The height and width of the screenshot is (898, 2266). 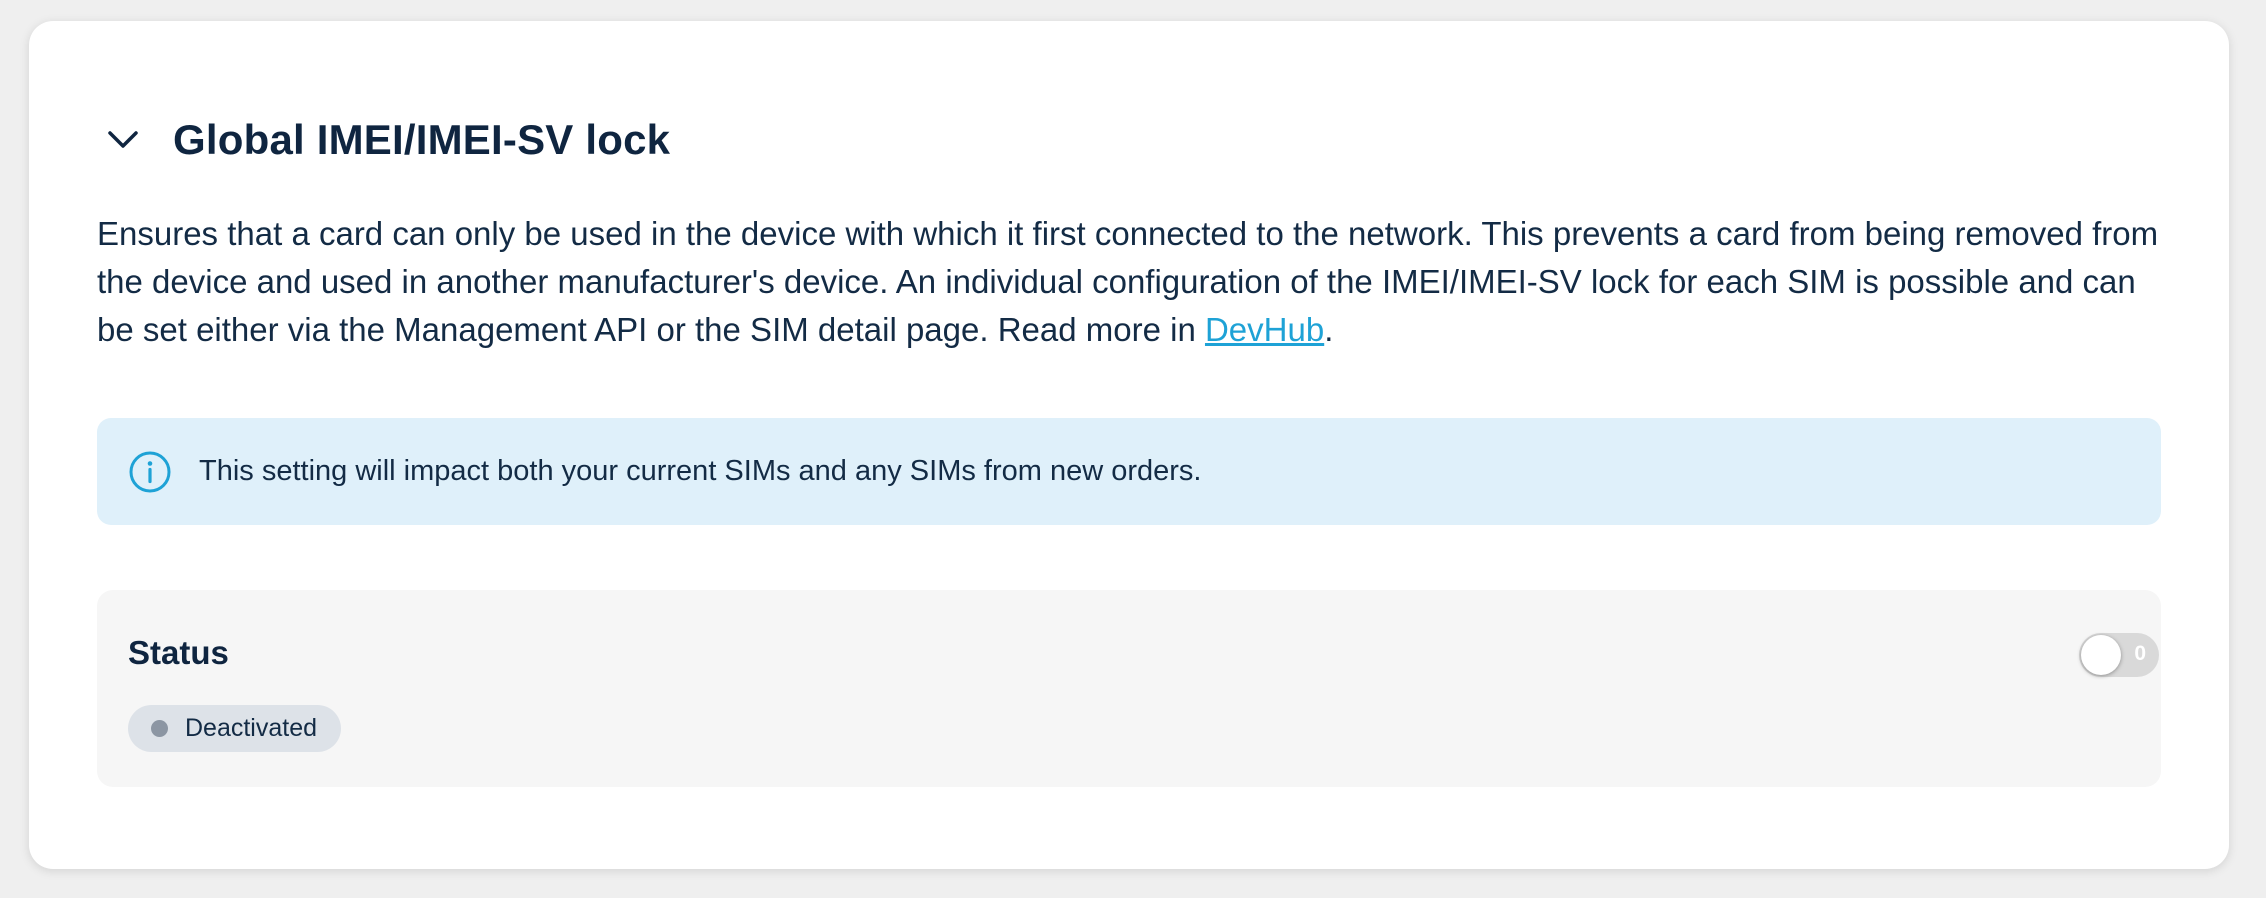 What do you see at coordinates (178, 652) in the screenshot?
I see `status-label: Status` at bounding box center [178, 652].